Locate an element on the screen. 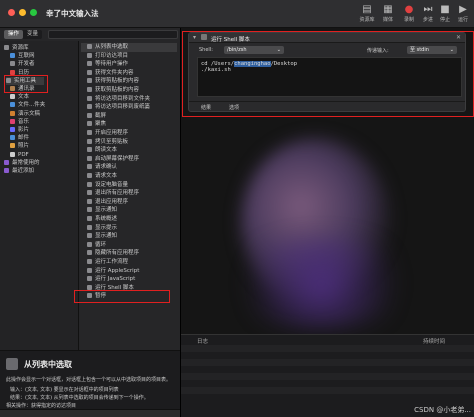 Image resolution: width=474 pixels, height=417 pixels. action-item: 聚焦 is located at coordinates (96, 124).